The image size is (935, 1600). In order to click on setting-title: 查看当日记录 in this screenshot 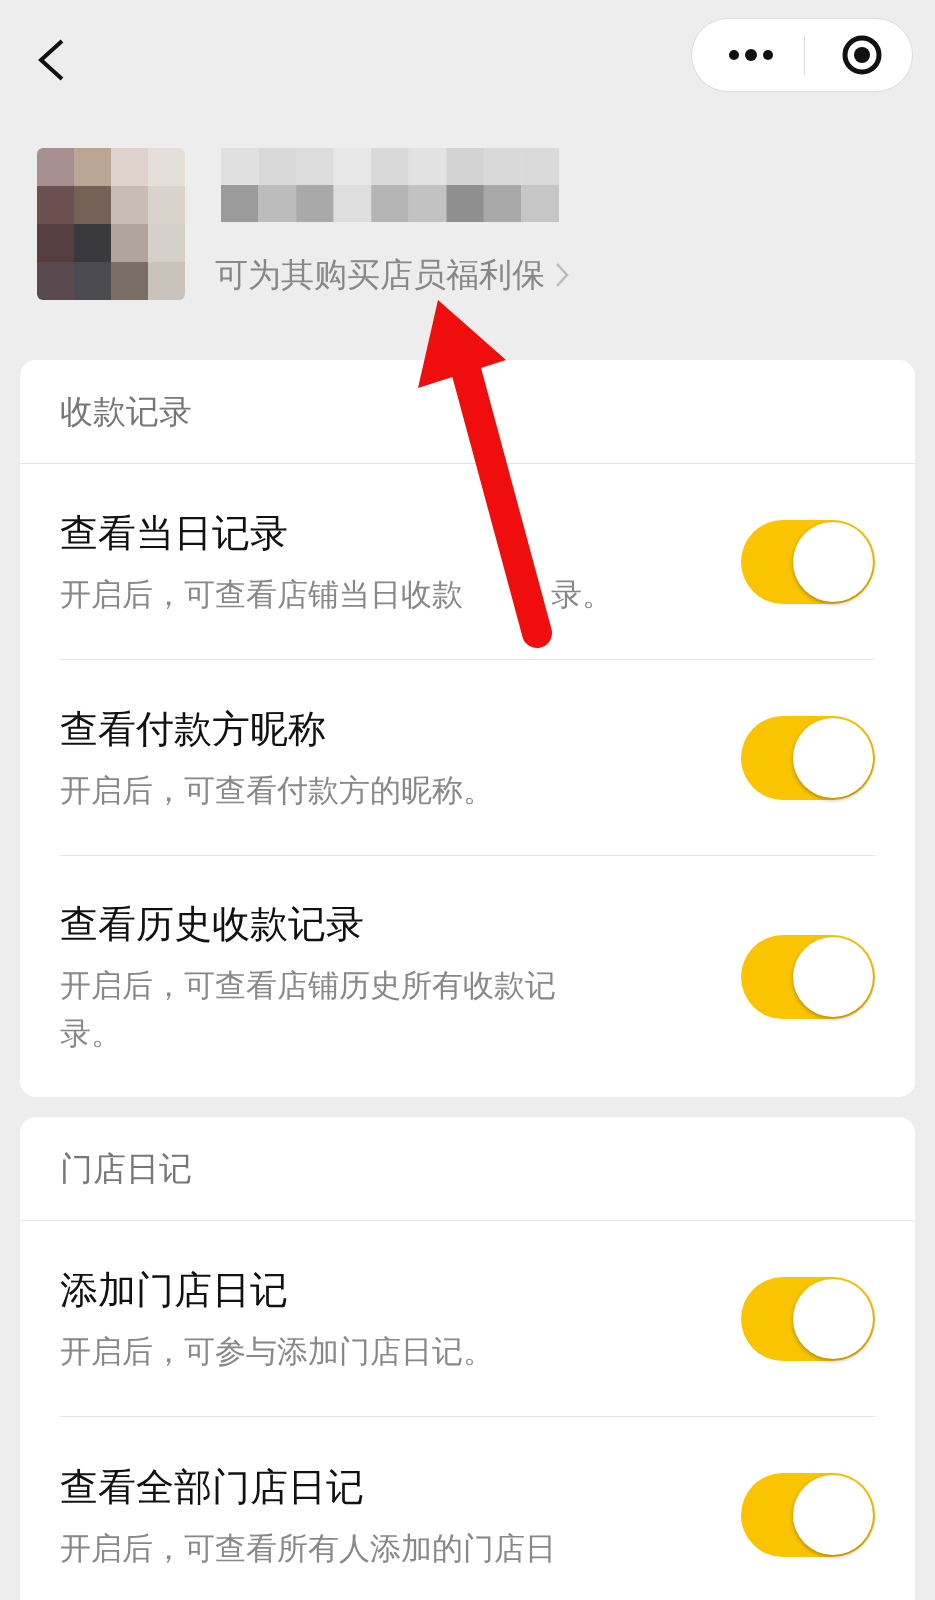, I will do `click(174, 533)`.